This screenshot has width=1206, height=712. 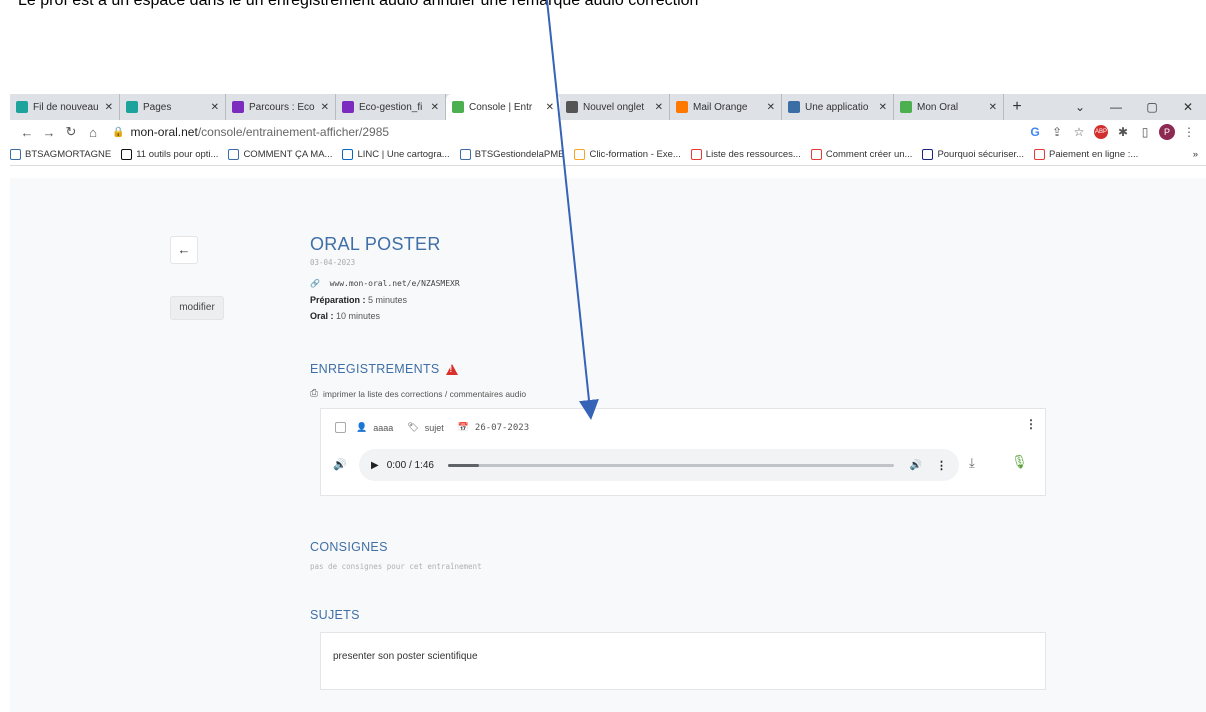 I want to click on page-date: 03-04-2023, so click(x=333, y=262).